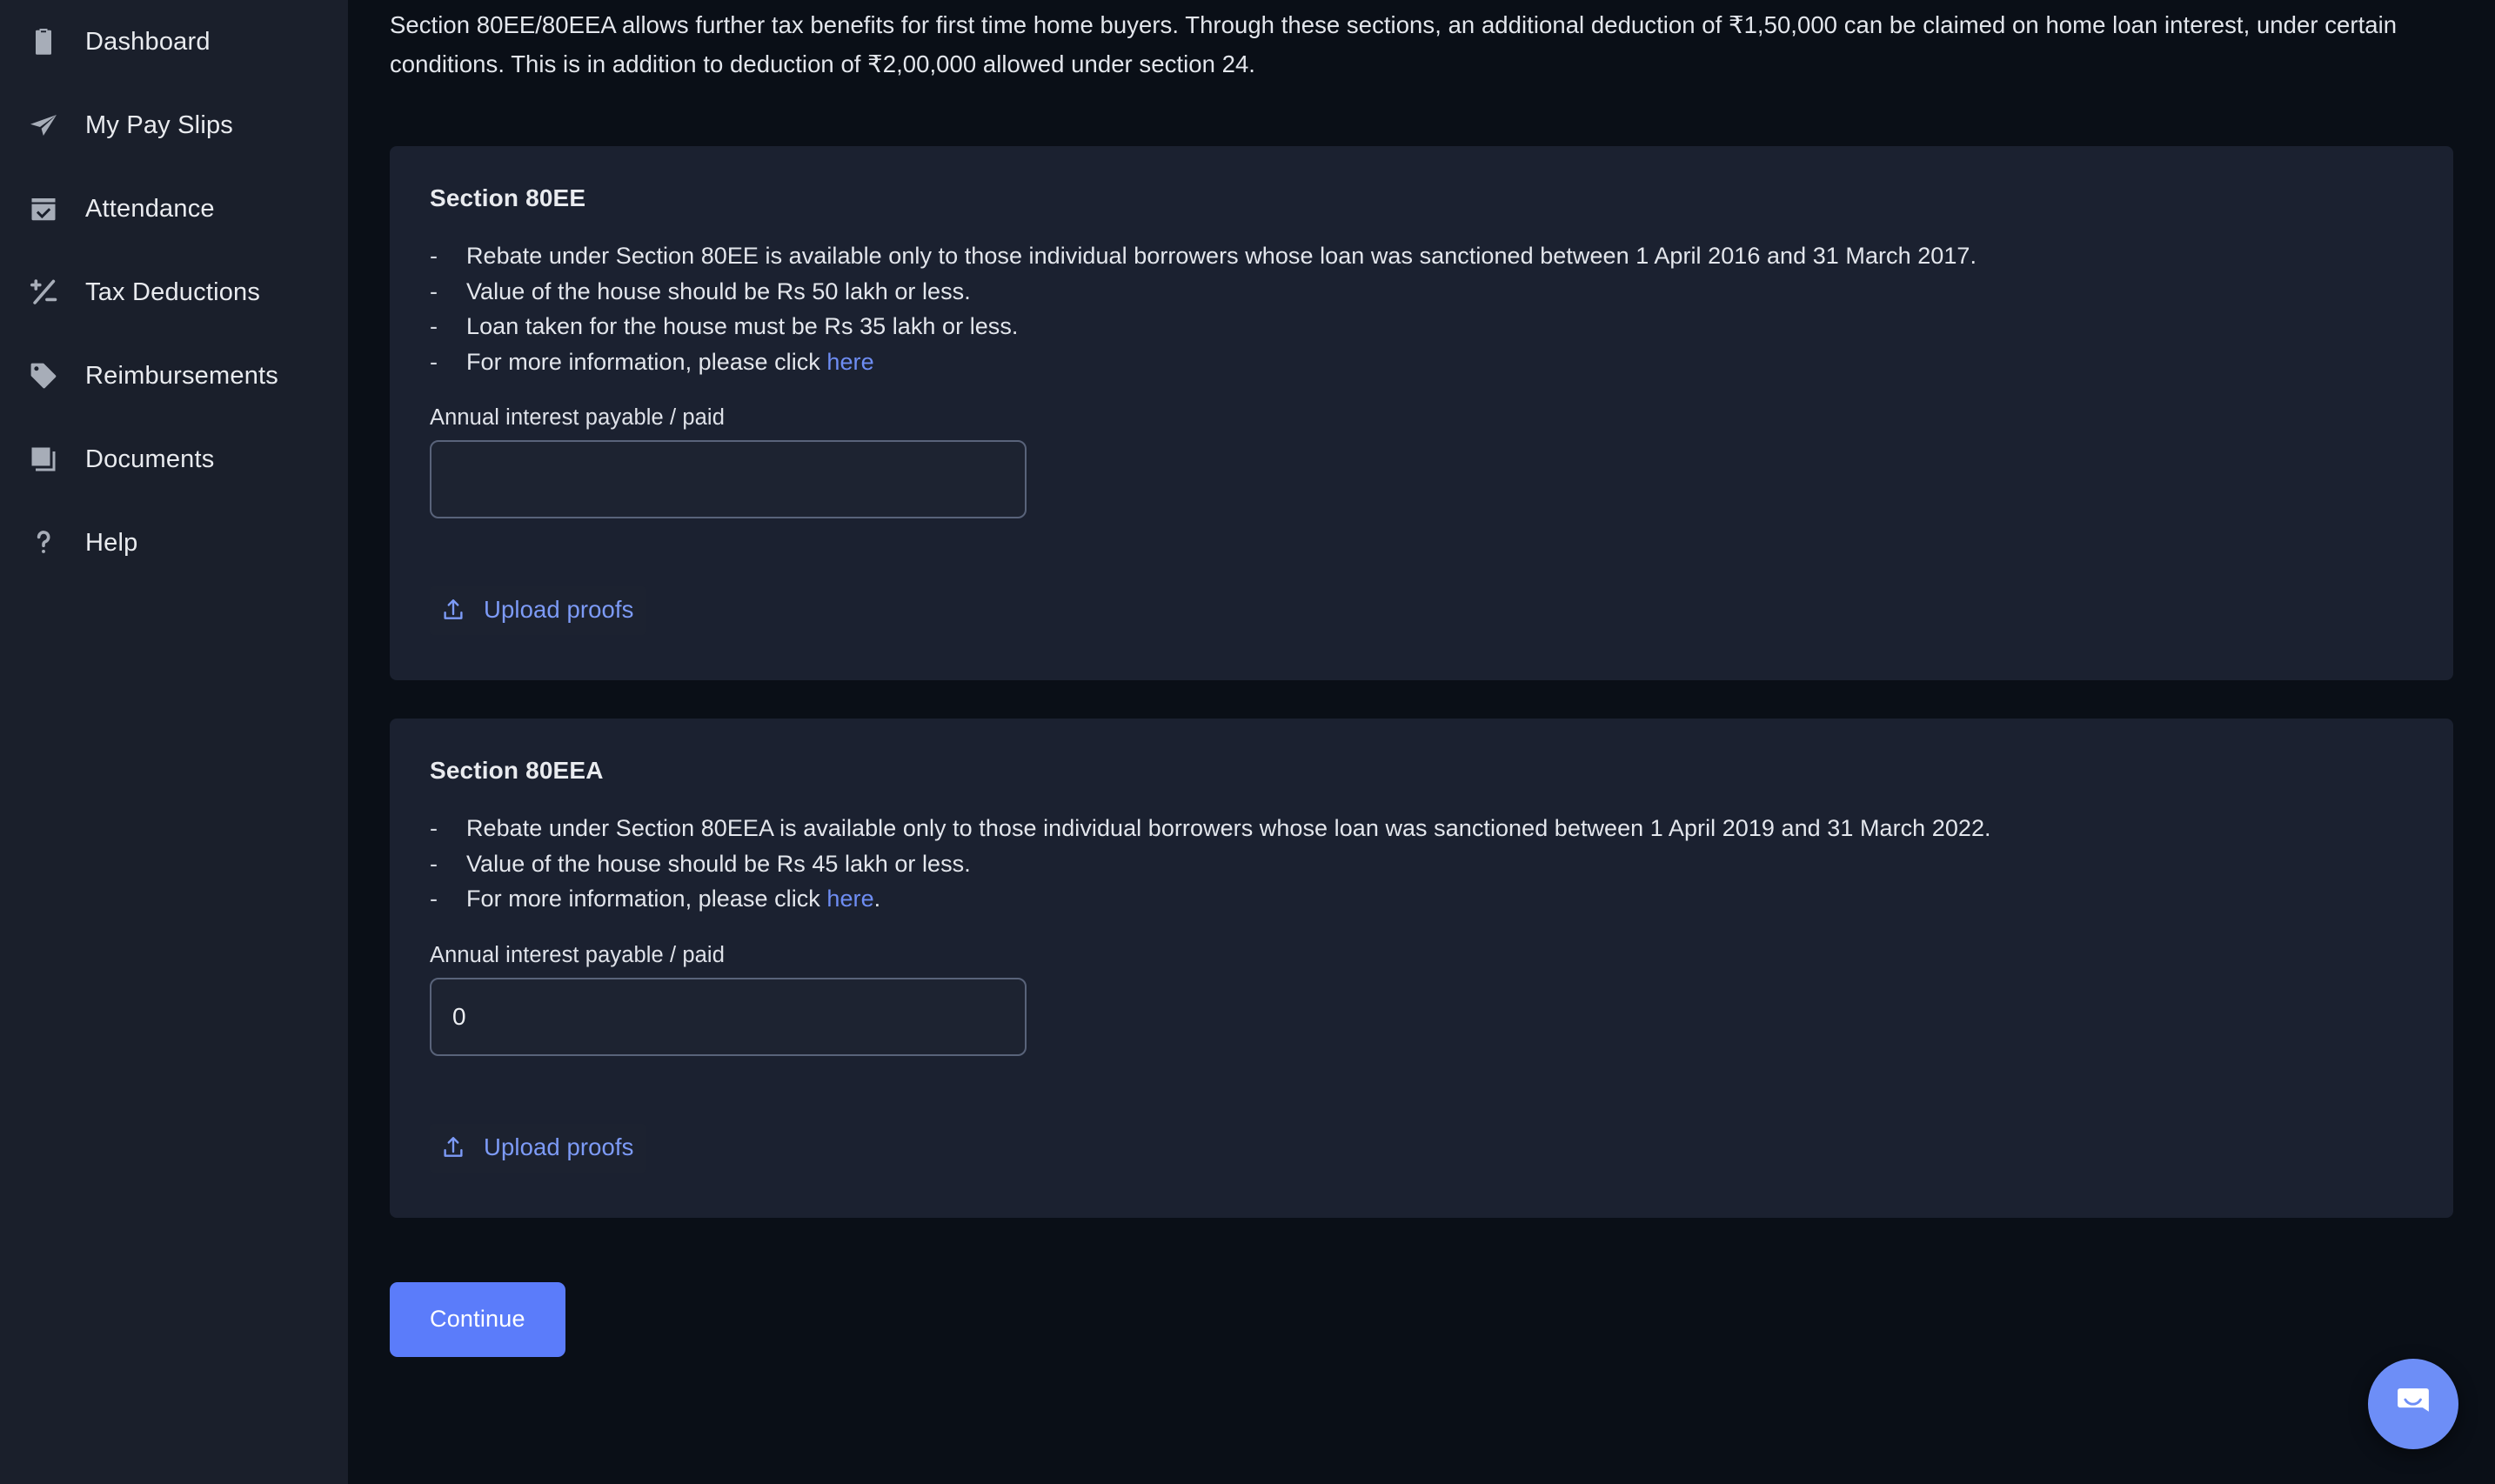 This screenshot has width=2495, height=1484. Describe the element at coordinates (1439, 899) in the screenshot. I see `bullet-text: For more information, please click here.` at that location.